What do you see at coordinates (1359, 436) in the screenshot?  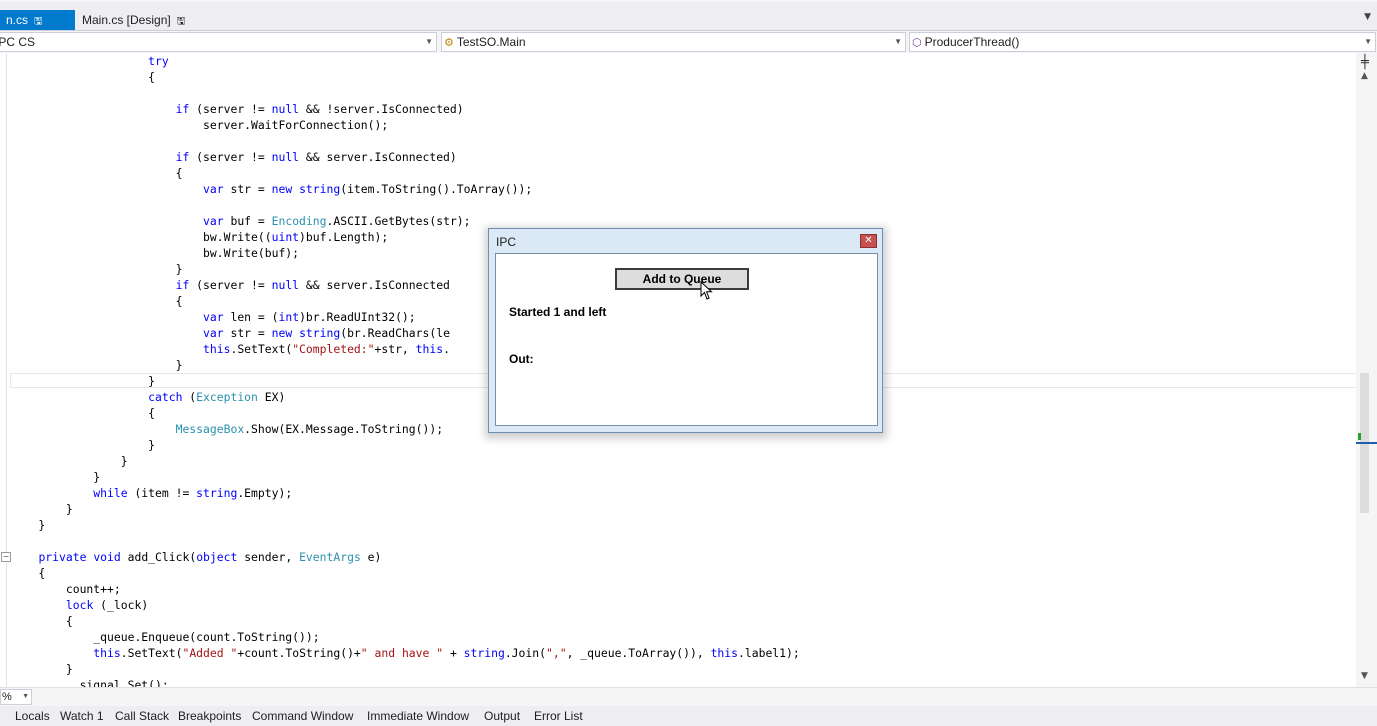 I see `change-marker` at bounding box center [1359, 436].